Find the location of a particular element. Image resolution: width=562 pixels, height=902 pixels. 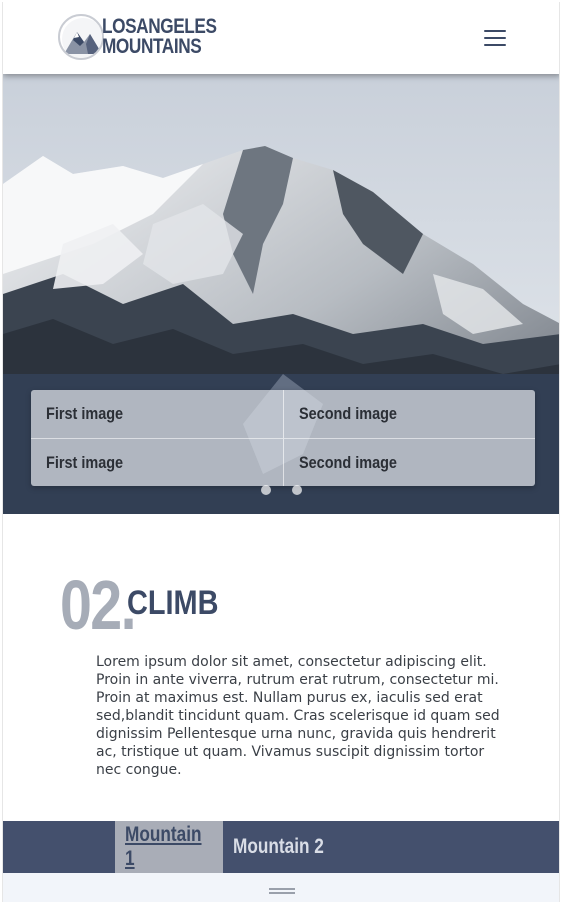

hamburger-menu-icon is located at coordinates (495, 38).